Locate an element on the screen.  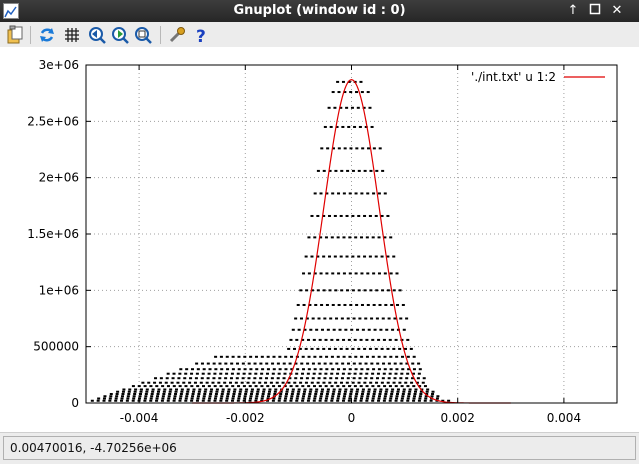
autoscale-icon is located at coordinates (143, 35).